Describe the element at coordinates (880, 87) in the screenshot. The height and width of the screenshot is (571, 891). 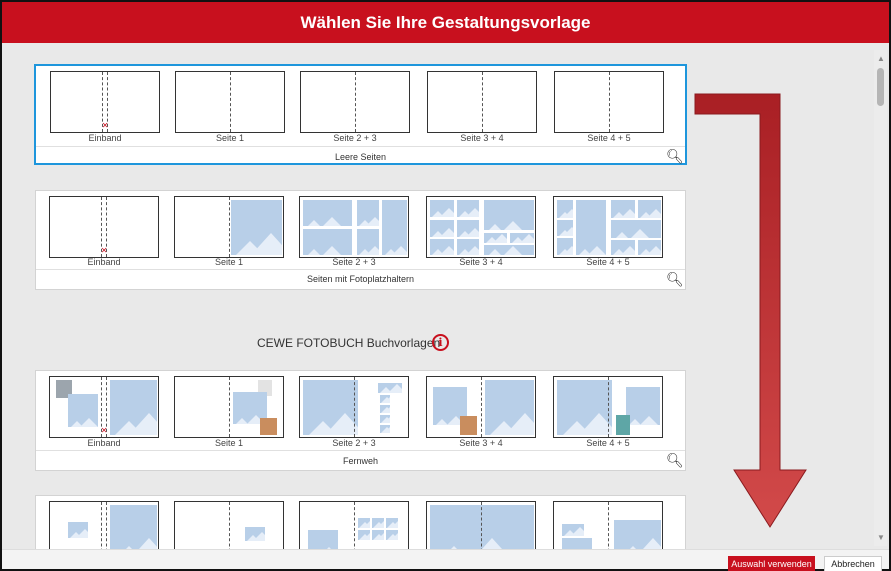
I see `scroll-thumb` at that location.